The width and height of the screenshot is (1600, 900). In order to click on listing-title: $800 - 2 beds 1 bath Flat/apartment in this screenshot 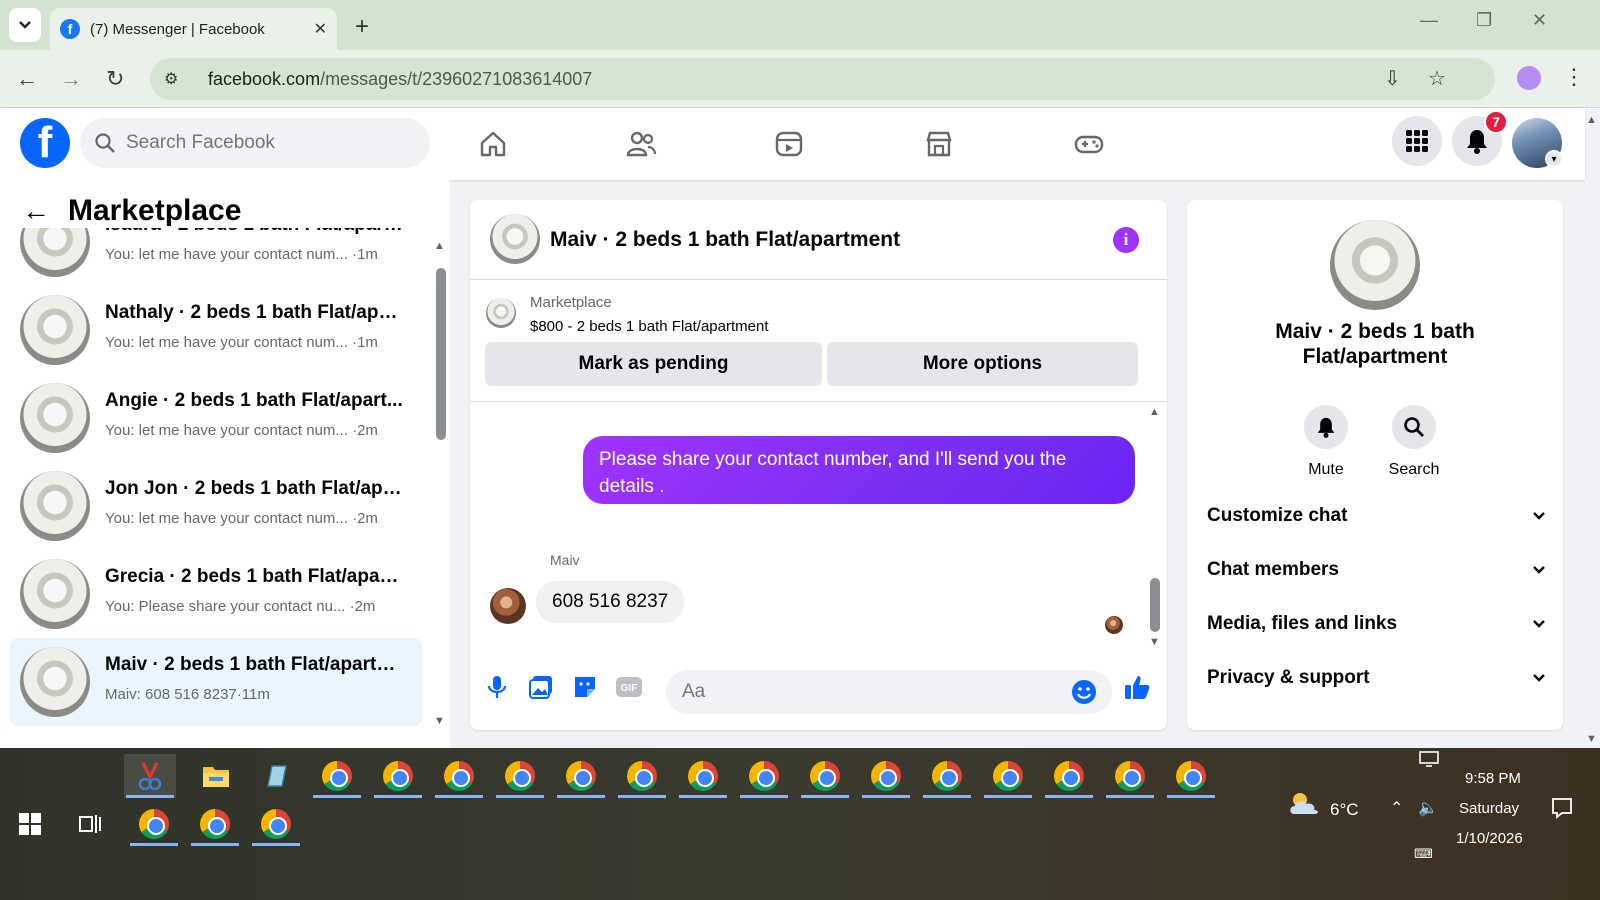, I will do `click(649, 326)`.